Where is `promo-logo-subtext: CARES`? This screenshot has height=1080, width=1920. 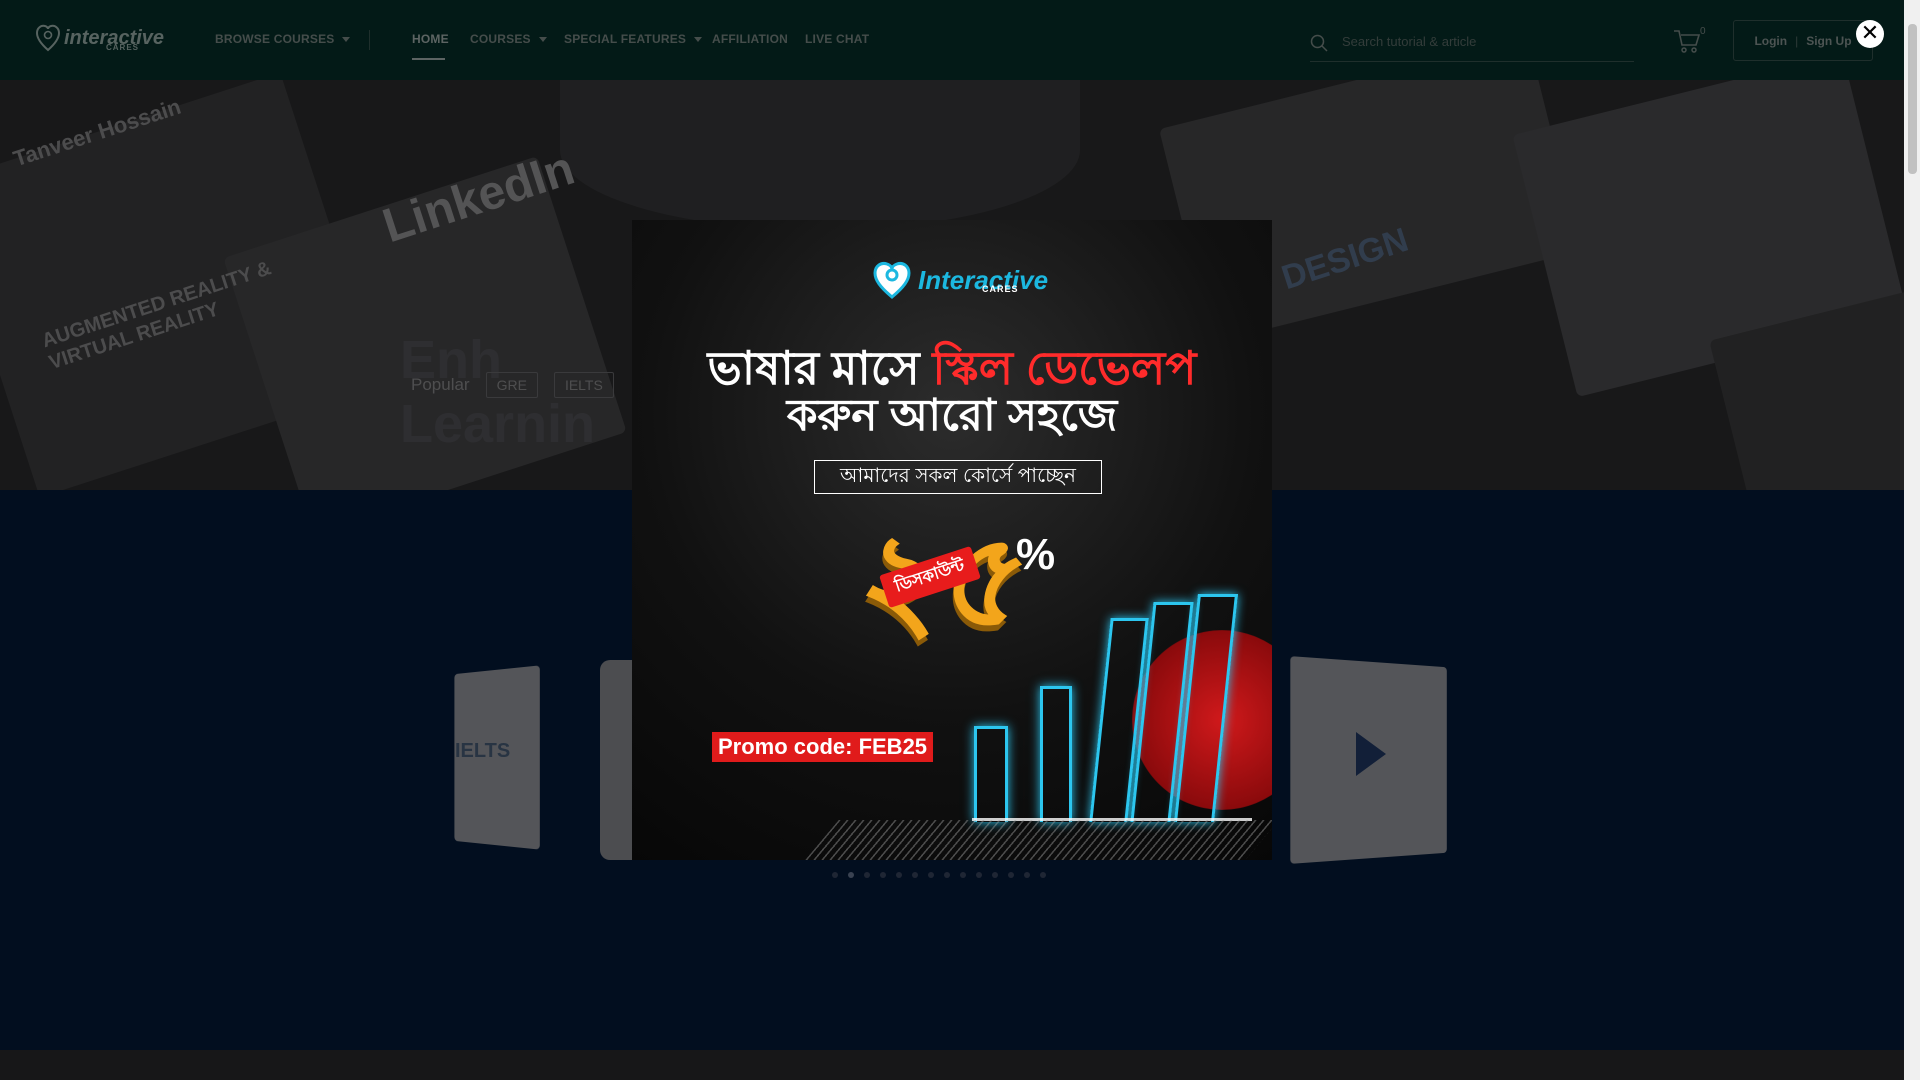 promo-logo-subtext: CARES is located at coordinates (1000, 289).